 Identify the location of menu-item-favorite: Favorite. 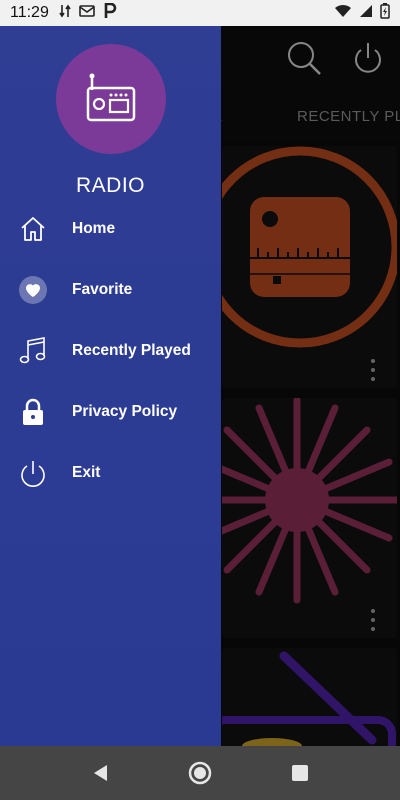
(110, 290).